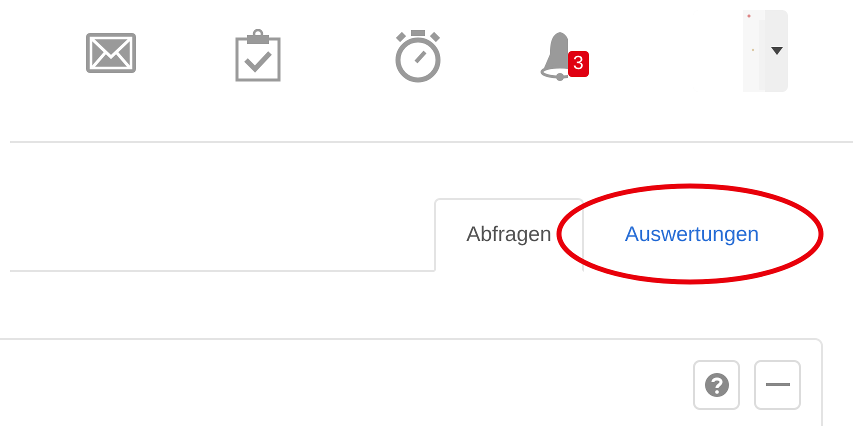 The image size is (853, 426). What do you see at coordinates (553, 56) in the screenshot?
I see `bell-icon` at bounding box center [553, 56].